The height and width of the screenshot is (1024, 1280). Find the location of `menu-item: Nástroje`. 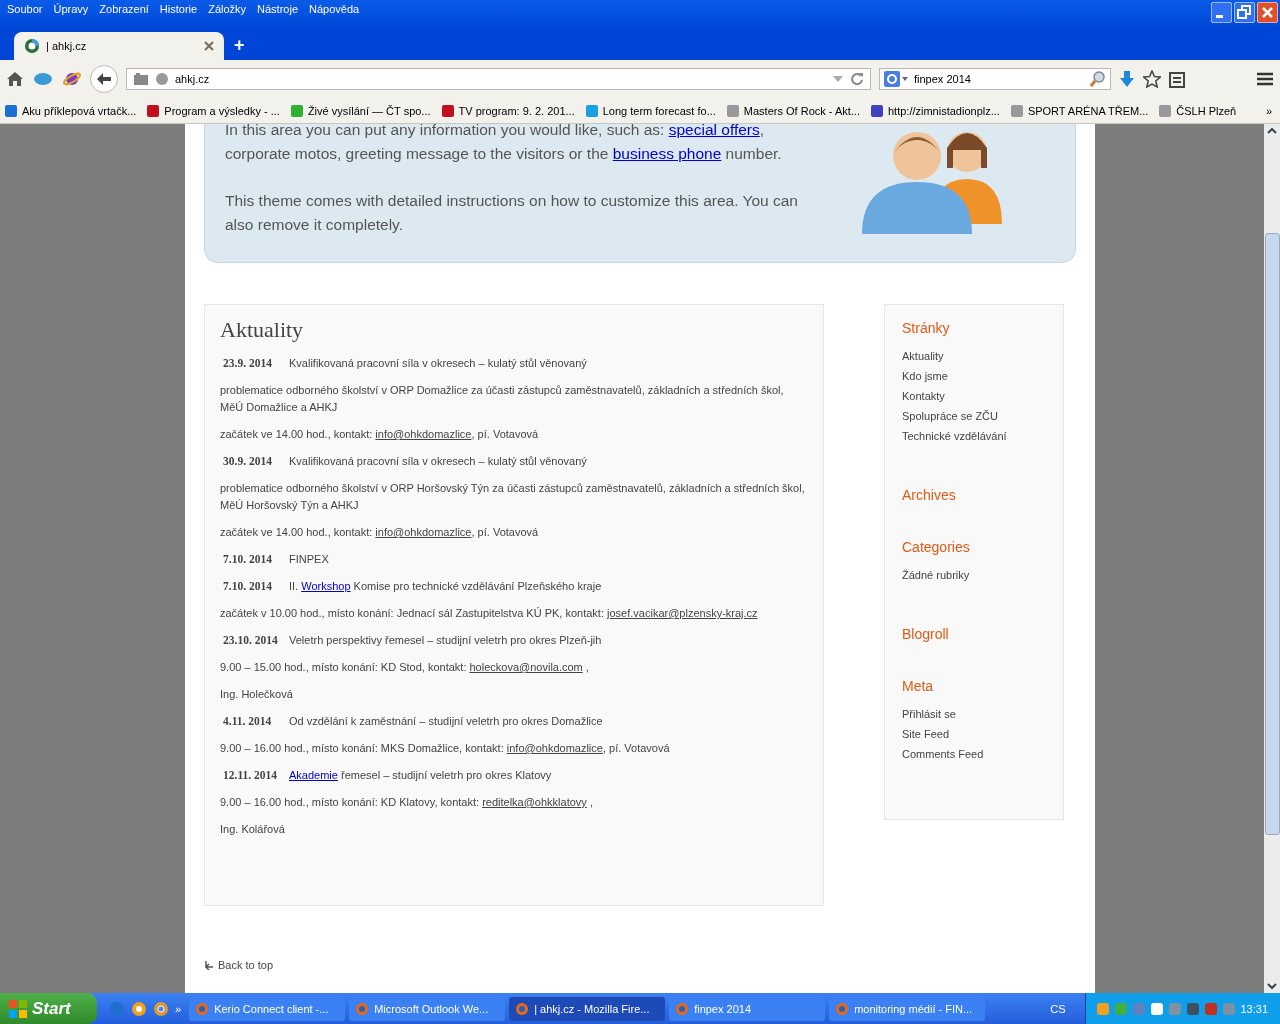

menu-item: Nástroje is located at coordinates (280, 9).